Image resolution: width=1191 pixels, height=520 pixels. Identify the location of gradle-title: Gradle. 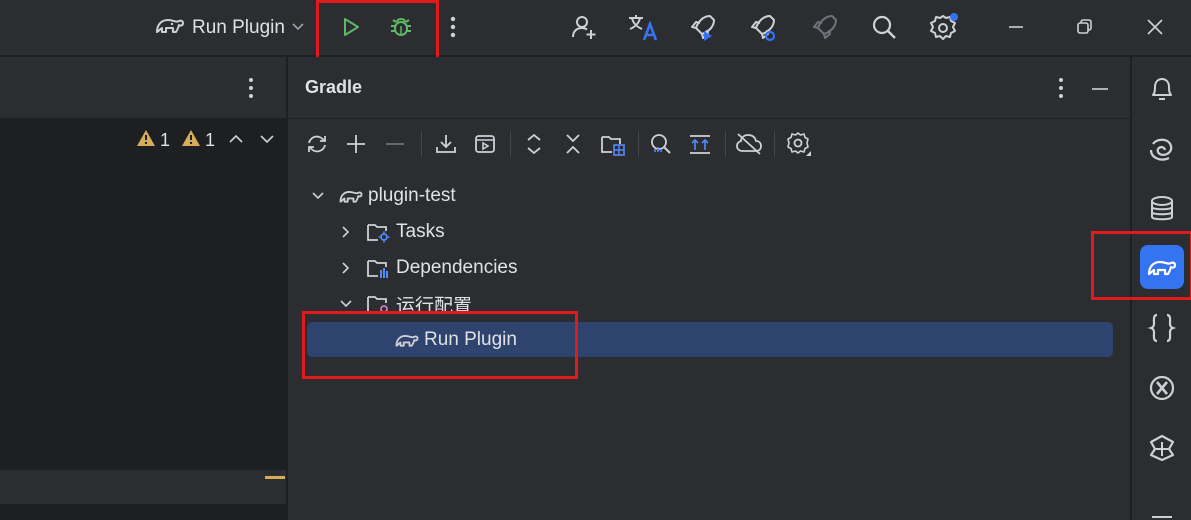
(334, 87).